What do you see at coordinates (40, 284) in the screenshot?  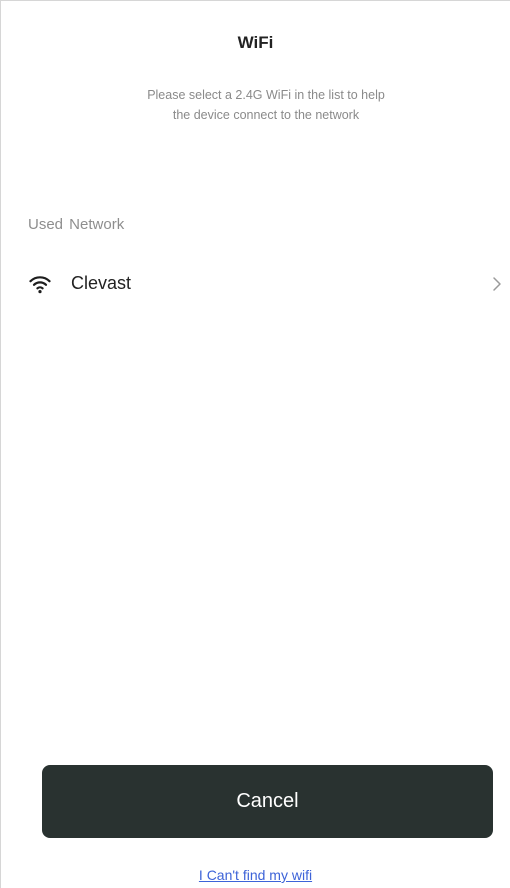 I see `wifi-icon` at bounding box center [40, 284].